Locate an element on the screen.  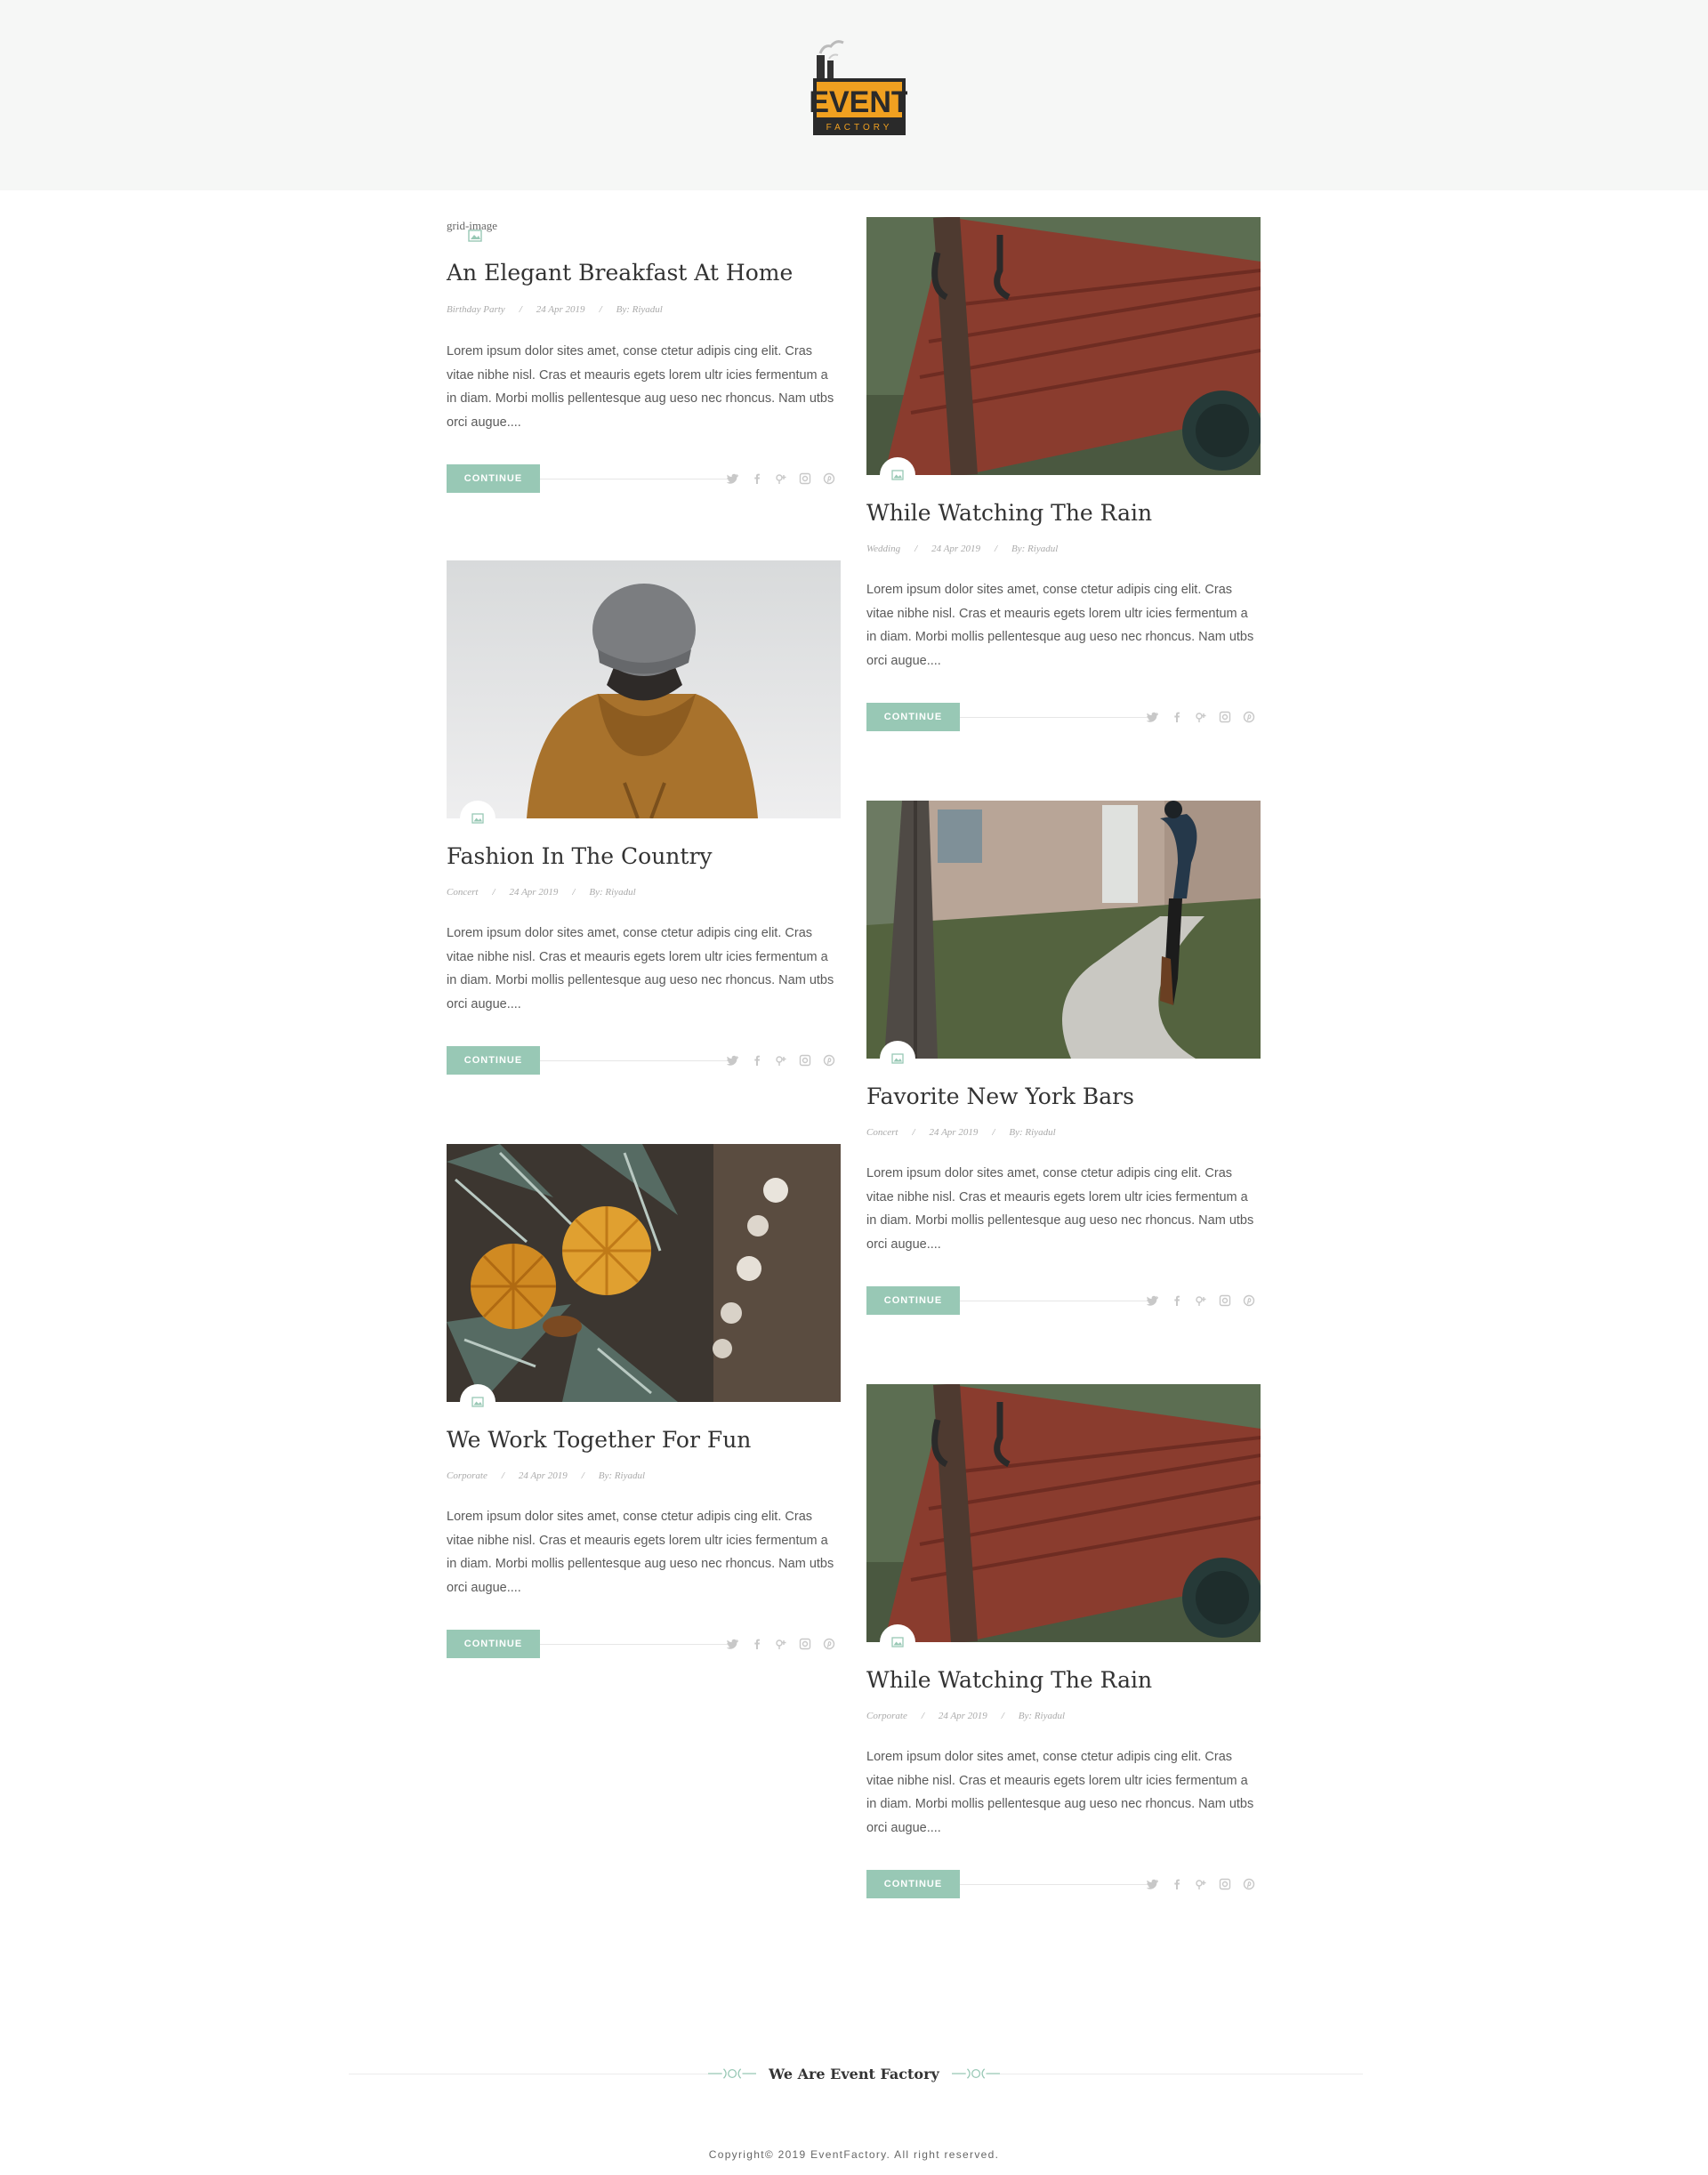
post-title: We Work Together For Fun is located at coordinates (644, 1440).